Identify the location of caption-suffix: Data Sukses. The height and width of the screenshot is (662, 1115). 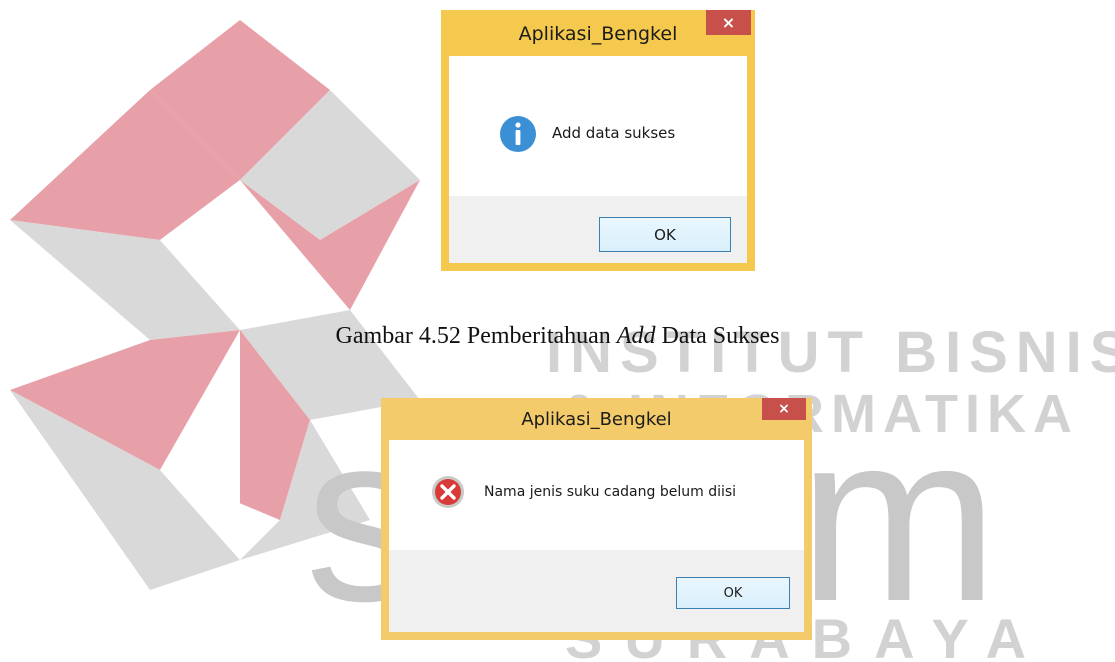
(717, 336).